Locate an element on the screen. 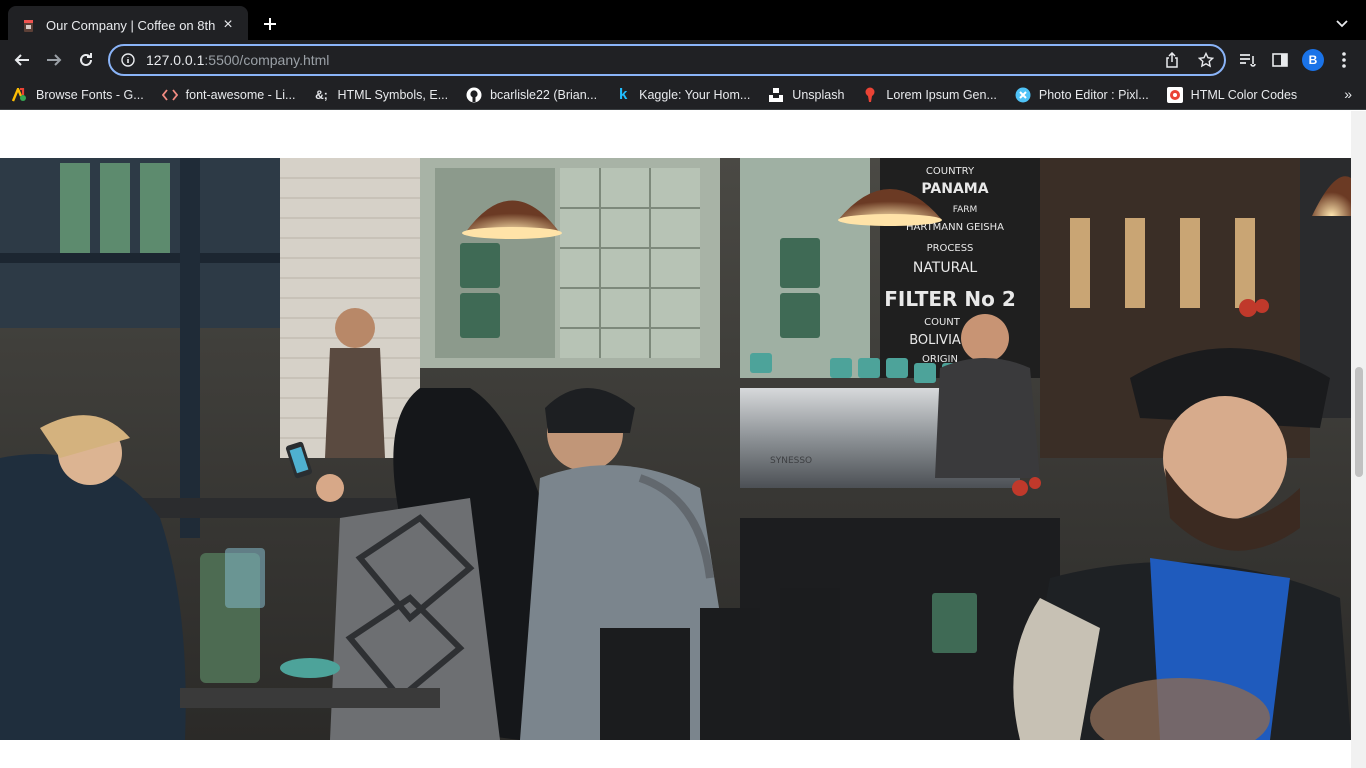 The height and width of the screenshot is (768, 1366). chevron-down-icon is located at coordinates (1342, 24).